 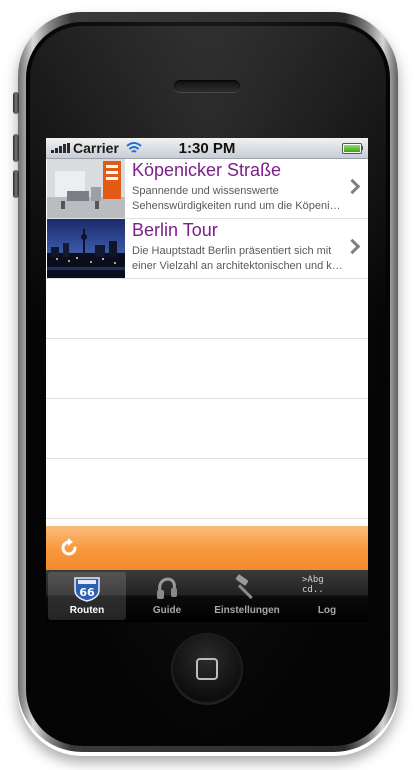 What do you see at coordinates (207, 86) in the screenshot?
I see `earpiece-speaker` at bounding box center [207, 86].